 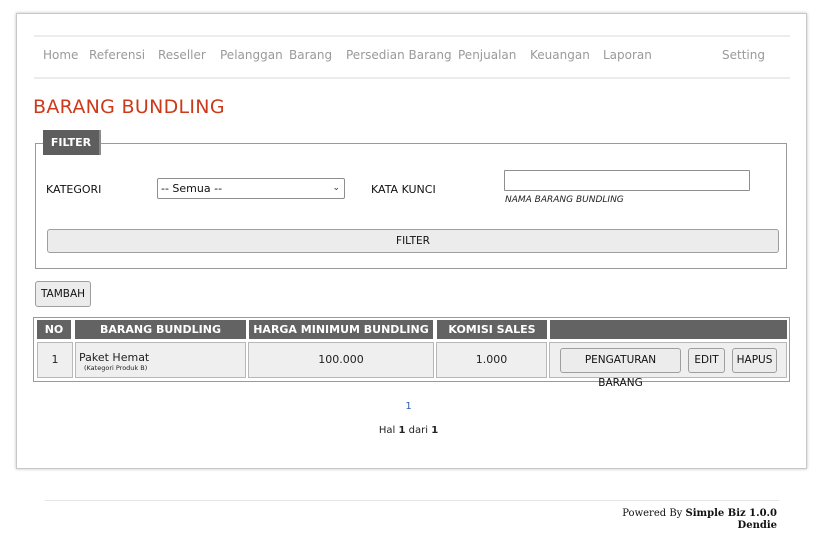 What do you see at coordinates (55, 360) in the screenshot?
I see `cell-no: 1` at bounding box center [55, 360].